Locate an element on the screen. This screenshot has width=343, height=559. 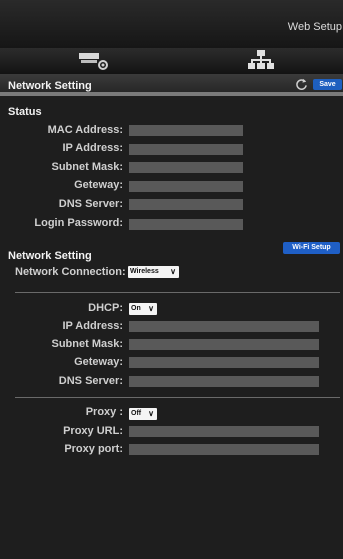
dns-server-field is located at coordinates (186, 204).